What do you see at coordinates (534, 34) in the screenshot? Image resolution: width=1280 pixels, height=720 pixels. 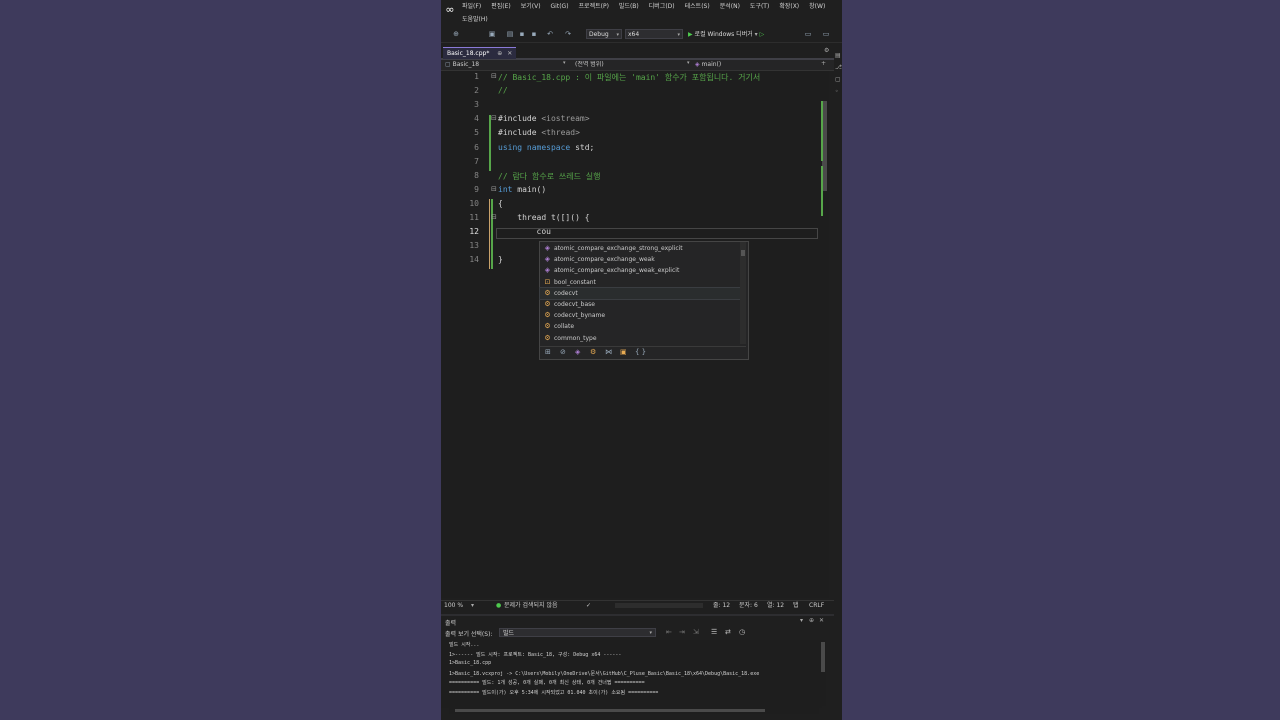 I see `save-all-icon: ▪` at bounding box center [534, 34].